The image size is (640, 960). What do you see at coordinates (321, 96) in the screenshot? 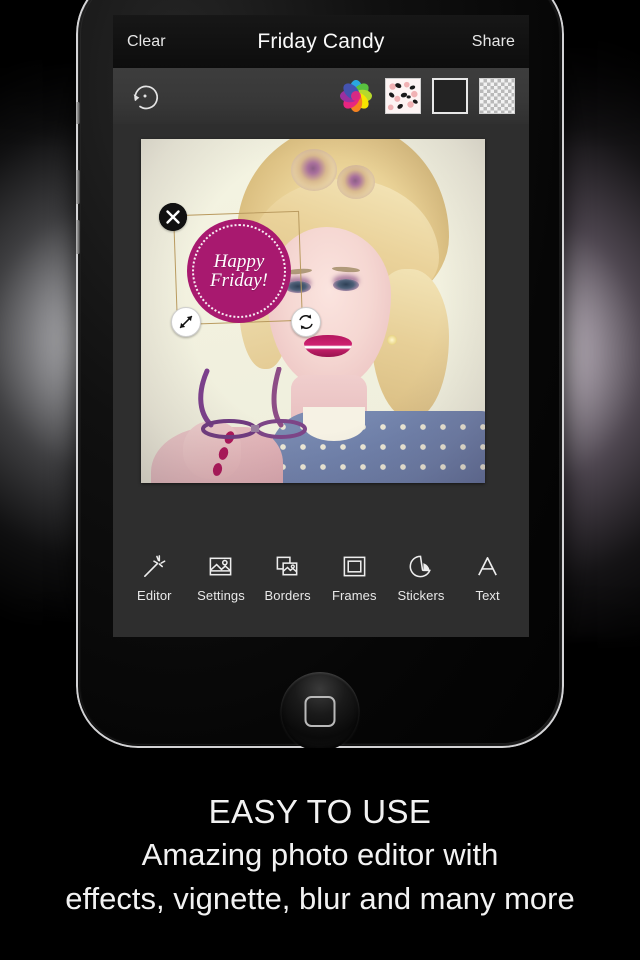
I see `options-bar` at bounding box center [321, 96].